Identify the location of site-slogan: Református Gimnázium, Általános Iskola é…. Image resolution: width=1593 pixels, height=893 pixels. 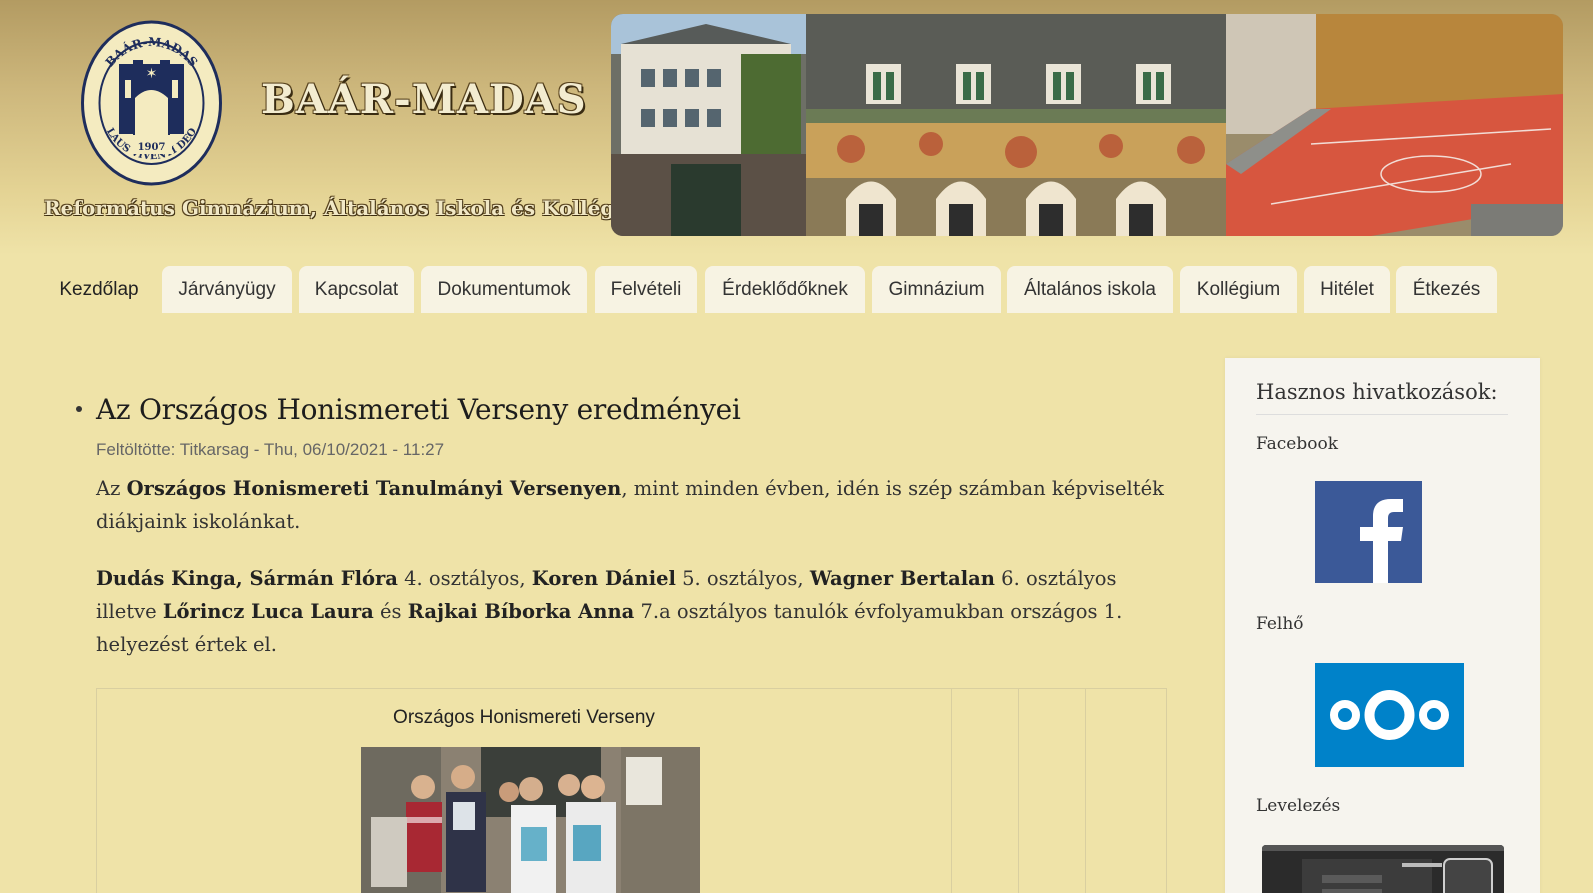
(351, 208).